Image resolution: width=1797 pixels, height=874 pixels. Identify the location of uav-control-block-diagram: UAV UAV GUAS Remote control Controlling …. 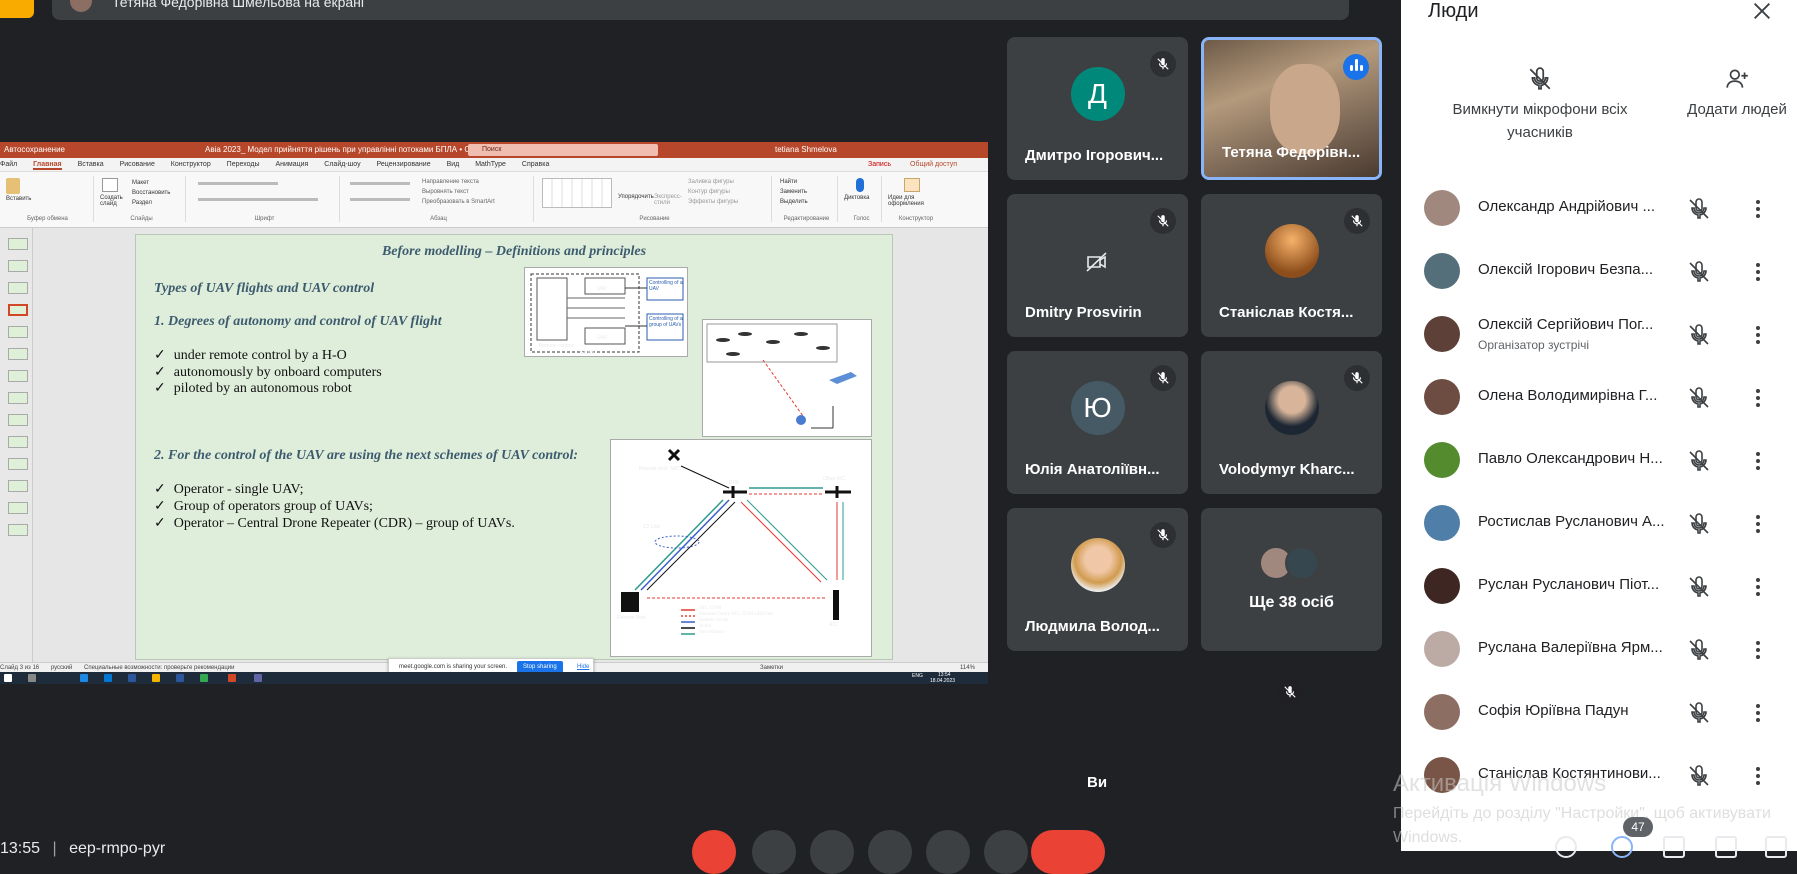
(606, 312).